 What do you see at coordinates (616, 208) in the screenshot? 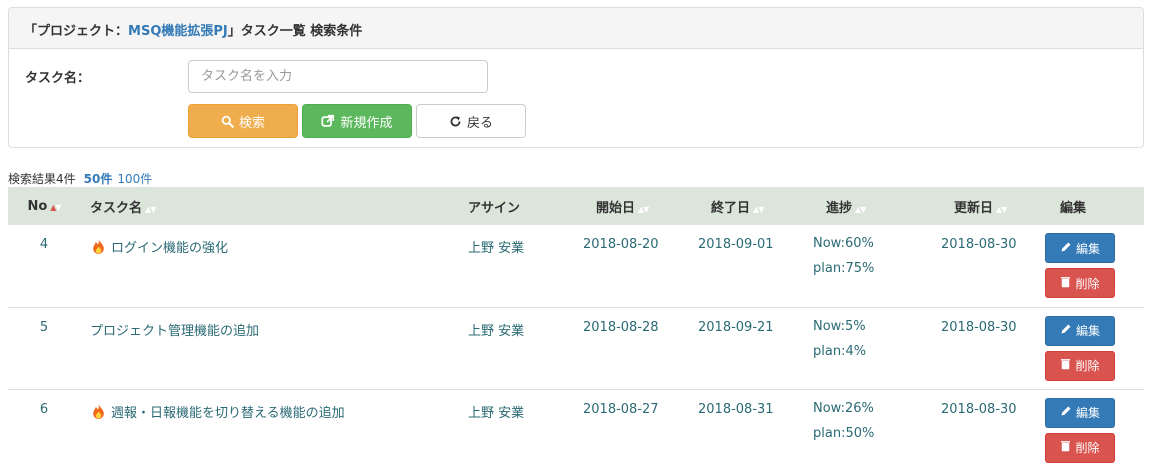
I see `col-start-label: 開始日` at bounding box center [616, 208].